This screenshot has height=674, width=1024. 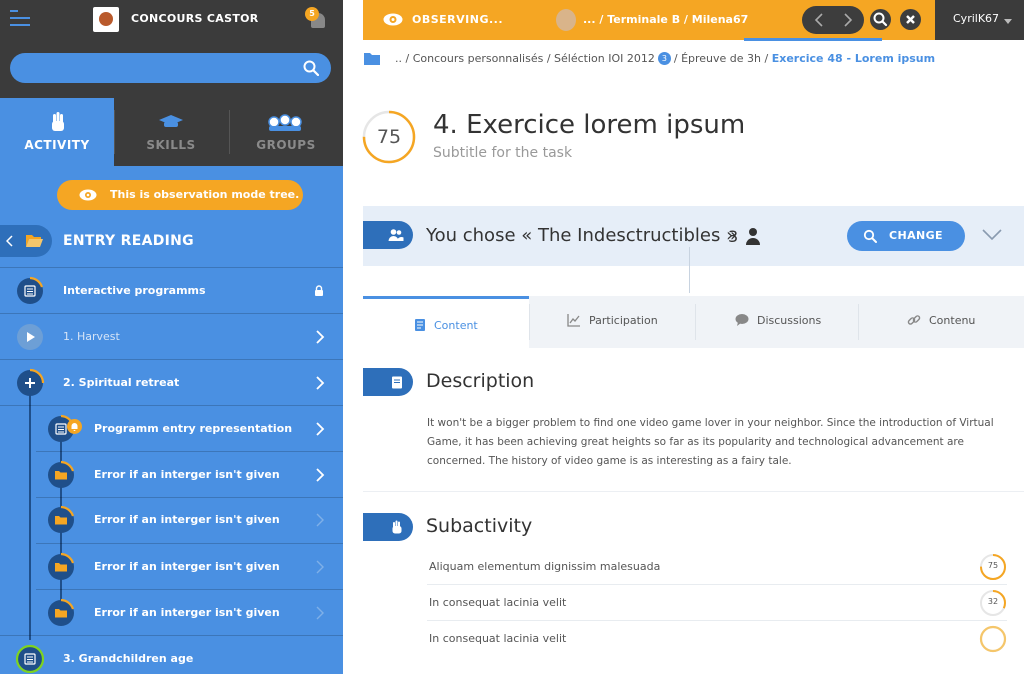 I want to click on breadcrumb-item: / Épreuve de 3h /, so click(x=721, y=58).